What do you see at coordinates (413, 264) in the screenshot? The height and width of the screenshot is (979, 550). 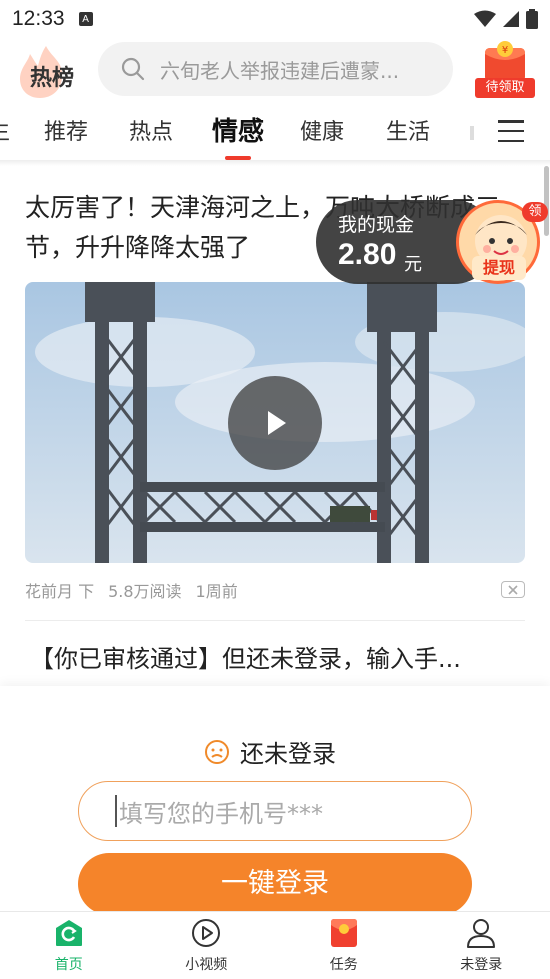 I see `cash-unit: 元` at bounding box center [413, 264].